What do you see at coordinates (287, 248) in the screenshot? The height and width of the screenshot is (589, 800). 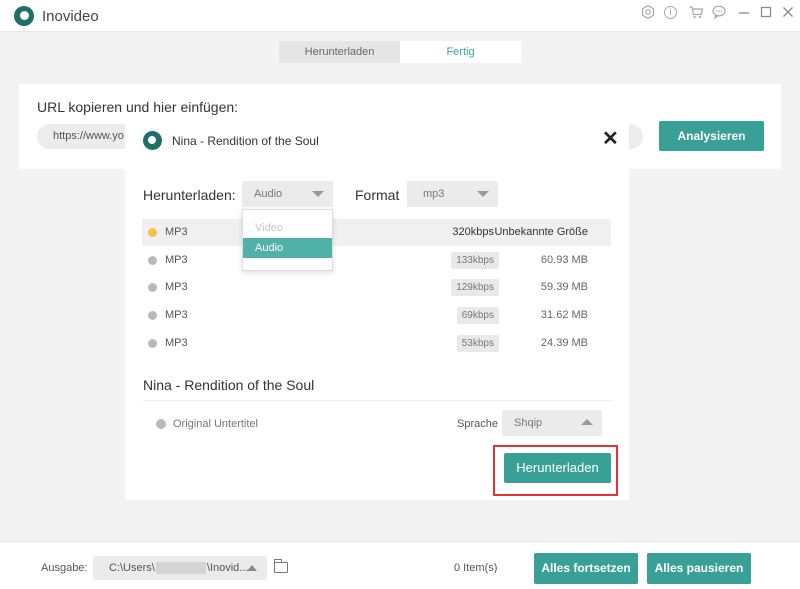 I see `dropdown-option-audio: Audio` at bounding box center [287, 248].